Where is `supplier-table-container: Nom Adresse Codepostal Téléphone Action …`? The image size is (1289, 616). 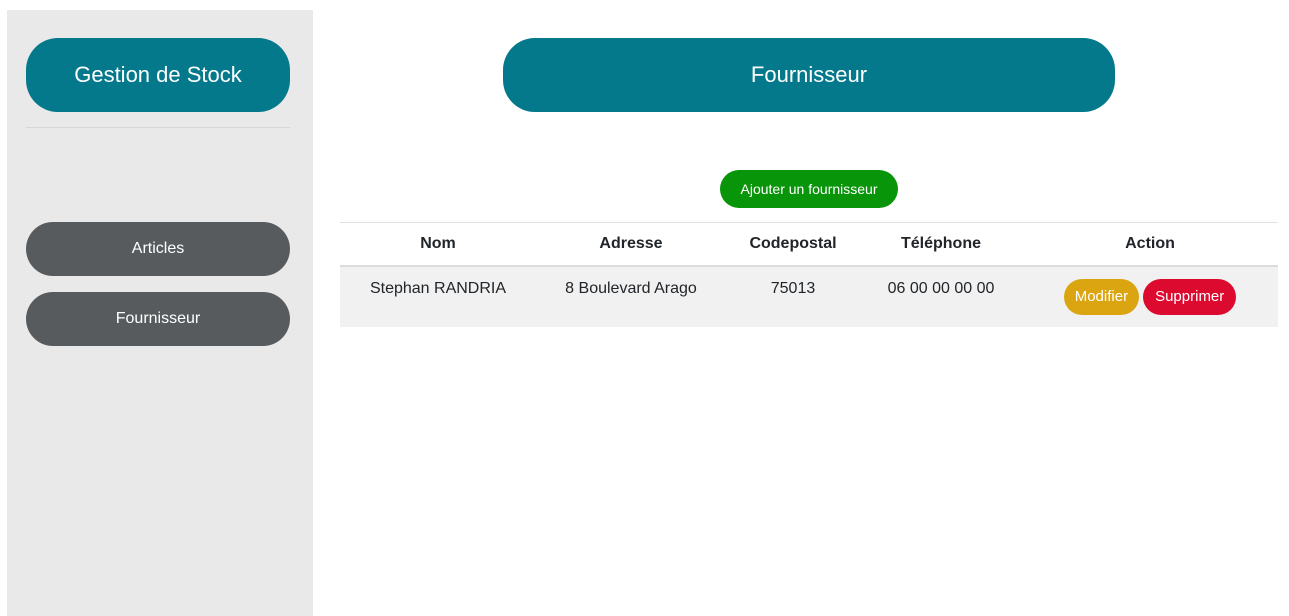 supplier-table-container: Nom Adresse Codepostal Téléphone Action … is located at coordinates (809, 274).